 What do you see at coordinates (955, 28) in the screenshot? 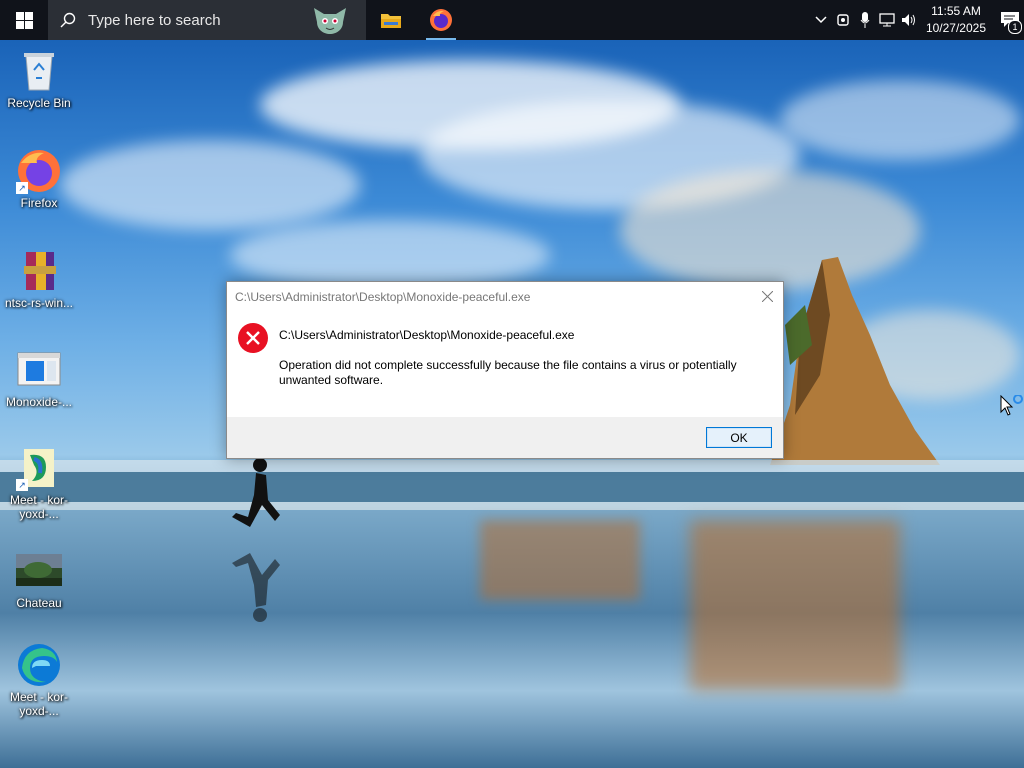
I see `clock-date: 10/27/2025` at bounding box center [955, 28].